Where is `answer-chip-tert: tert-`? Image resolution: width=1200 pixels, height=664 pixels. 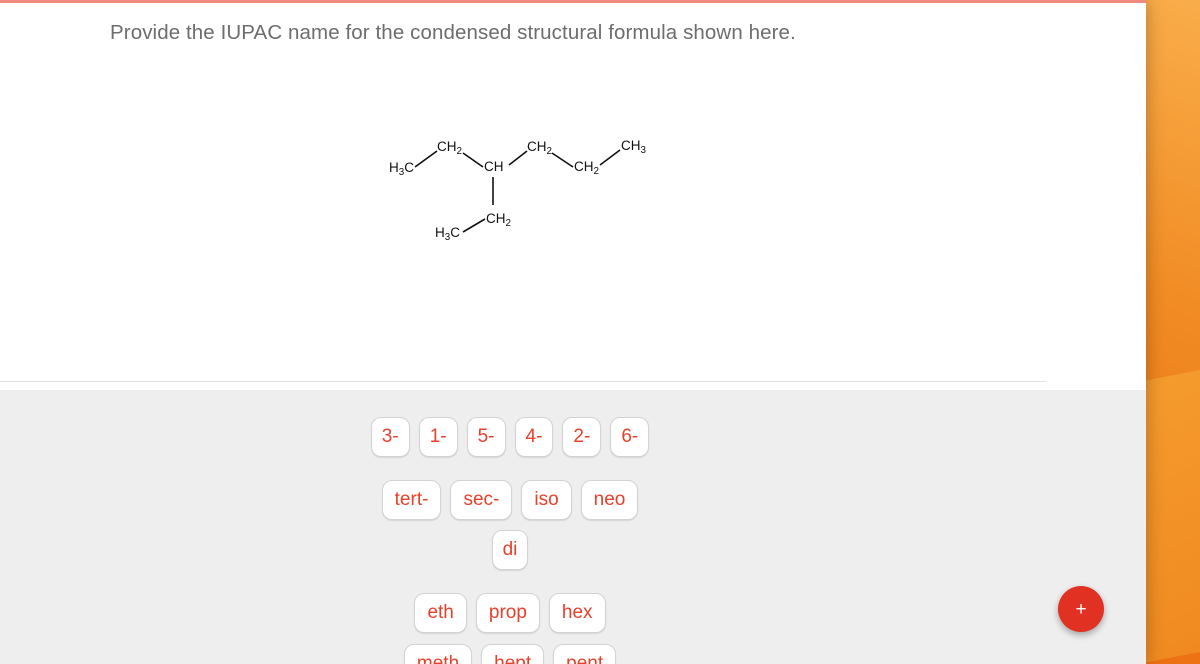
answer-chip-tert: tert- is located at coordinates (411, 500).